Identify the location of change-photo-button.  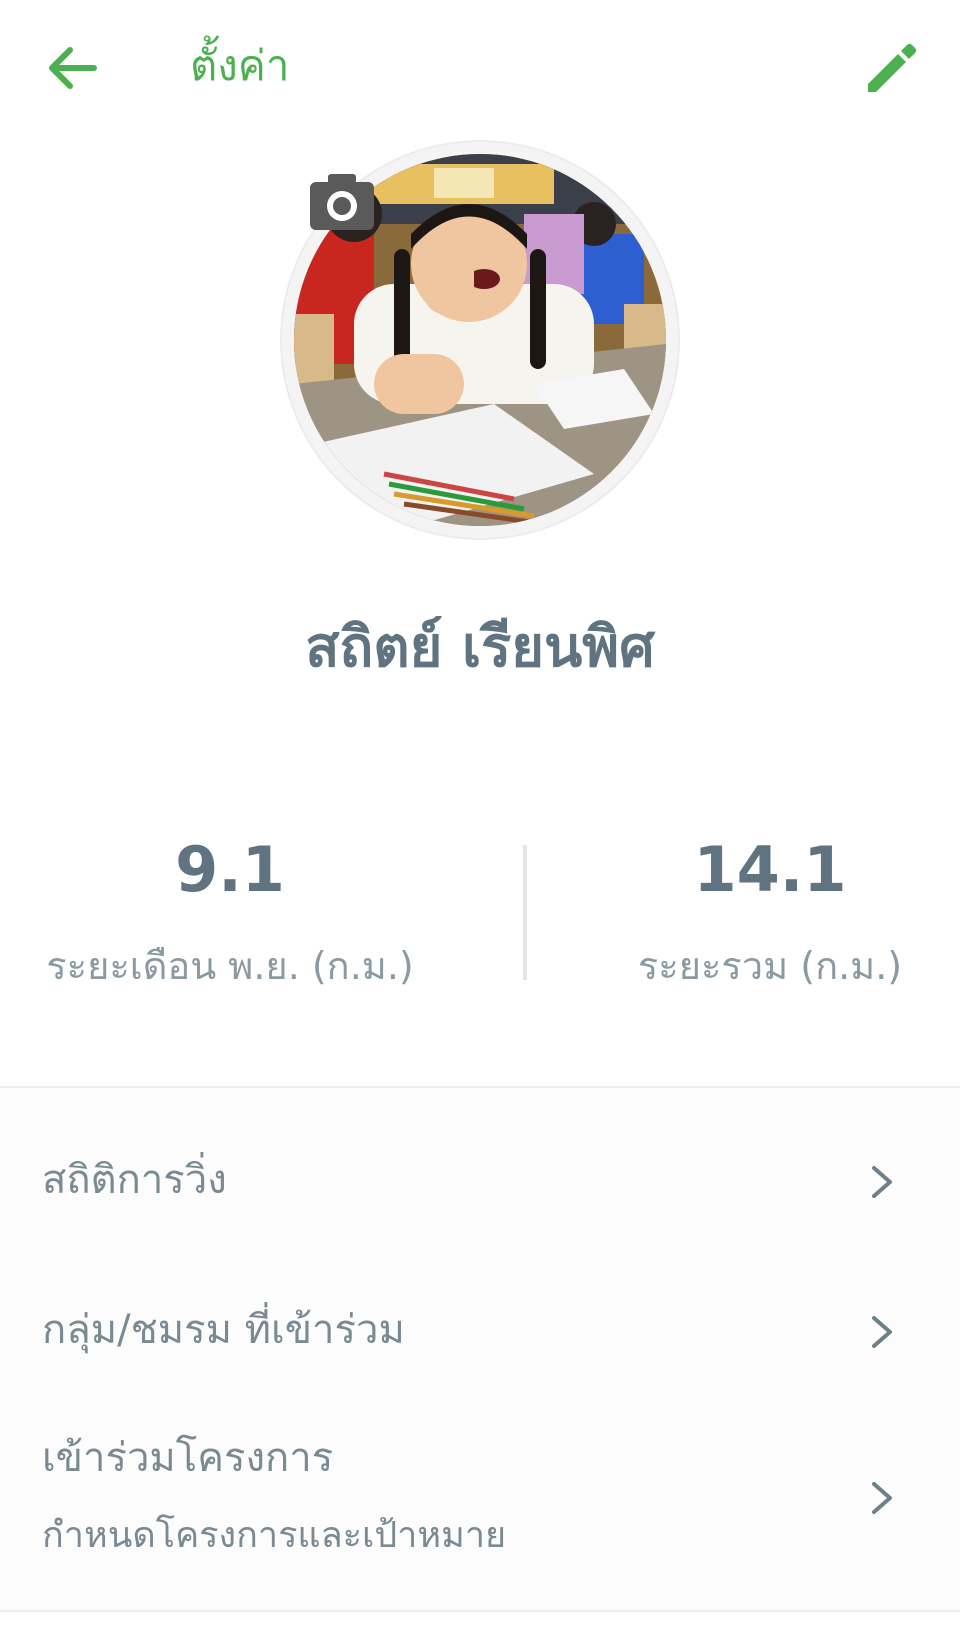
(342, 202).